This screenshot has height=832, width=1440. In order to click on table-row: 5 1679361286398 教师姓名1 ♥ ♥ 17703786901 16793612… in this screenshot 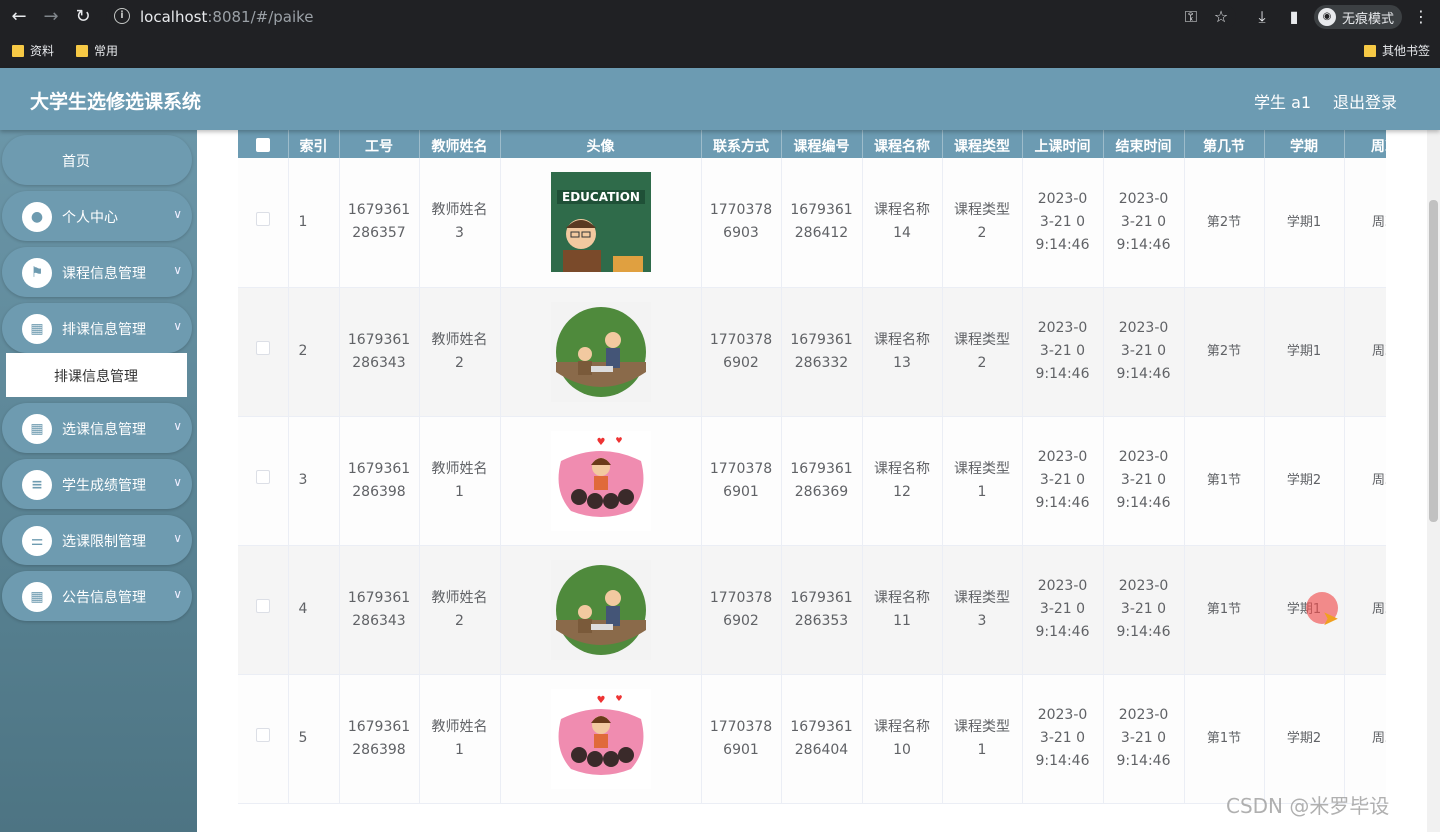, I will do `click(812, 739)`.